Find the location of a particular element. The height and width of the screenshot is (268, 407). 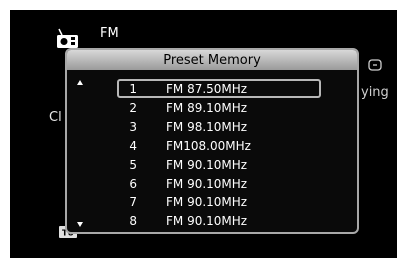

preset-list-item: 6 FM 90.10MHz is located at coordinates (219, 185).